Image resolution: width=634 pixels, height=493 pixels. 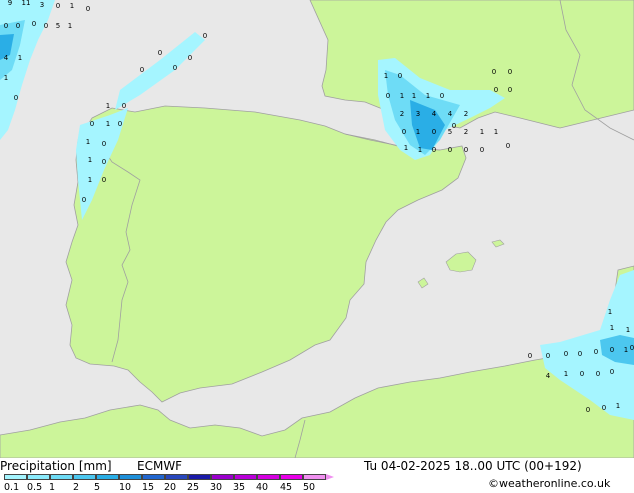 I want to click on legend-level-label: 0.1, so click(x=12, y=487).